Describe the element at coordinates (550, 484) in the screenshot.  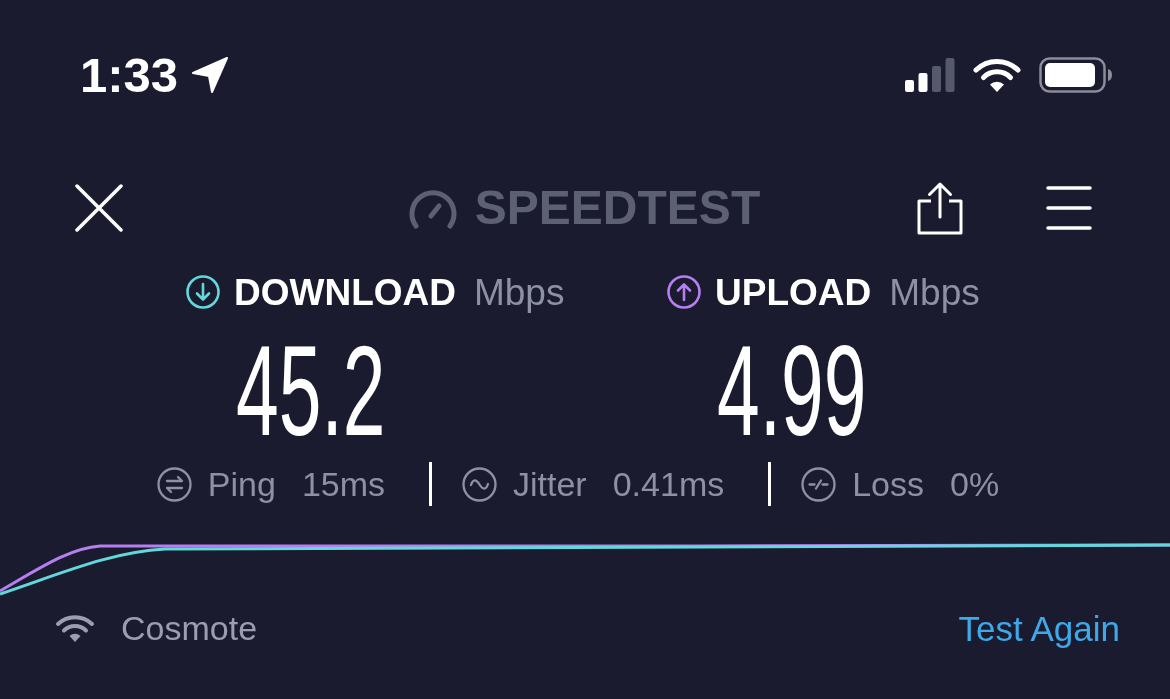
I see `stat-label: Jitter` at that location.